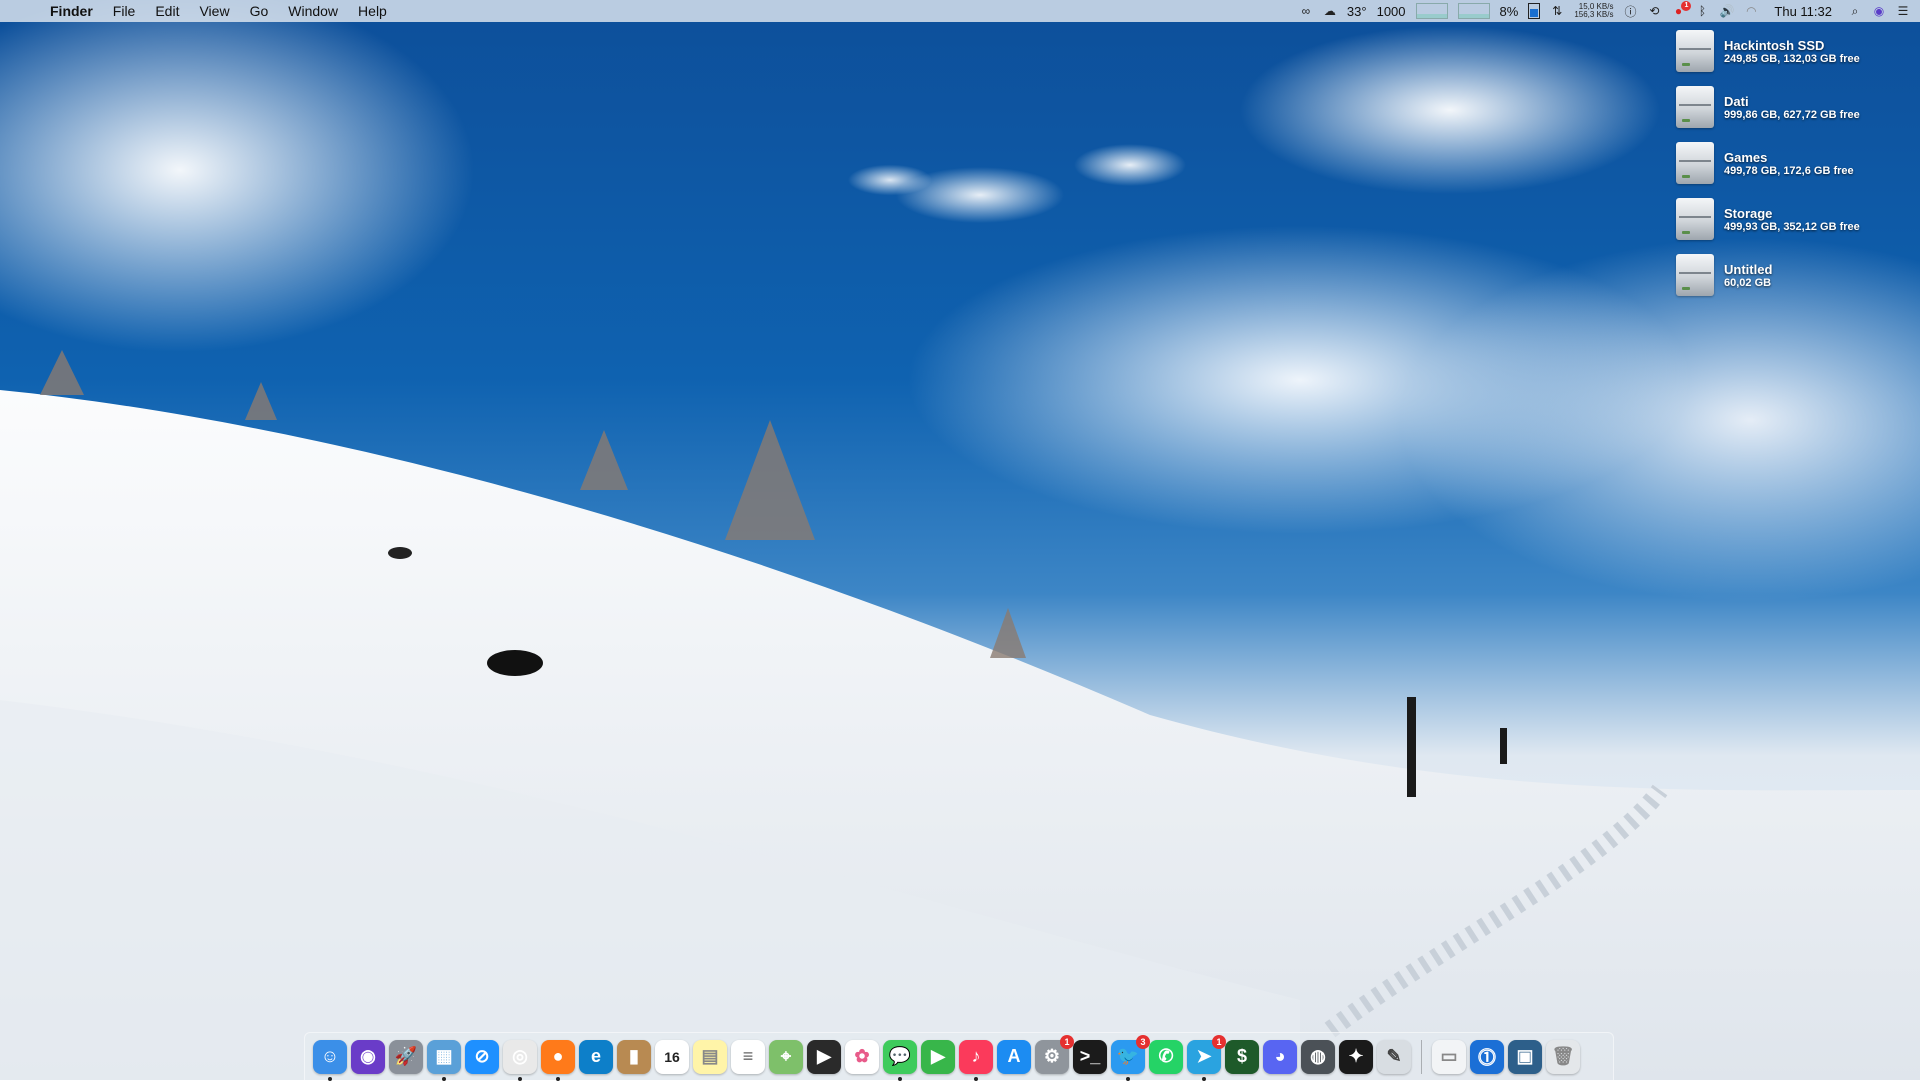 The width and height of the screenshot is (1920, 1081). What do you see at coordinates (1391, 11) in the screenshot?
I see `fan-readout: 1000` at bounding box center [1391, 11].